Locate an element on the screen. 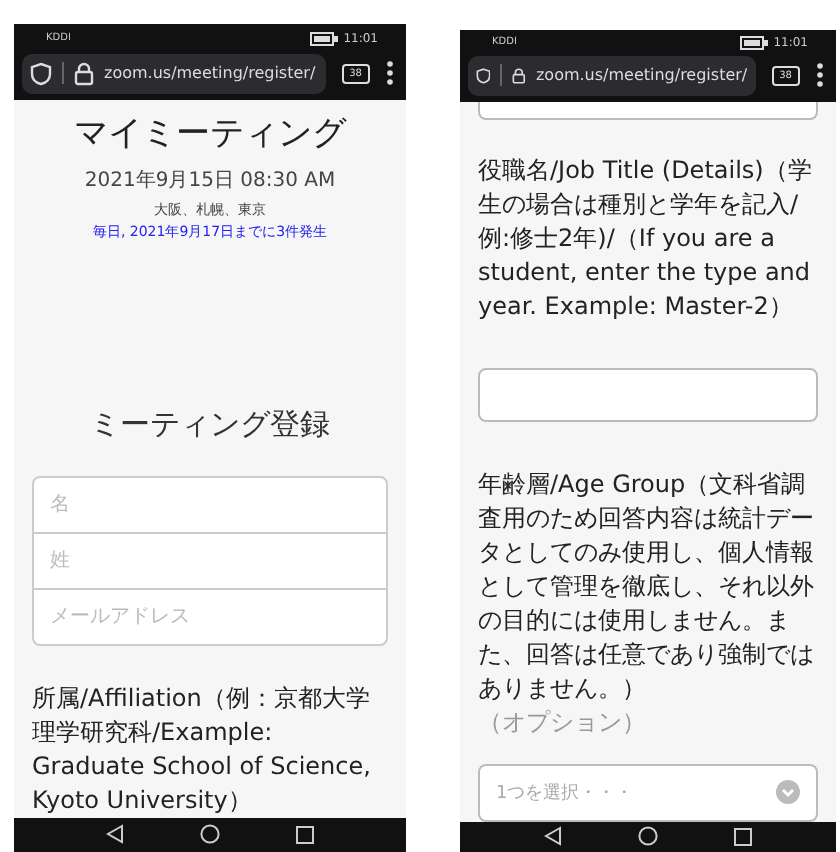  question-label: 役職名/Job Title (Details)（学生の場合は種別と学年を記入/例:修士2年)/（If you are a student, enter the type and year. Example: Master-2） is located at coordinates (646, 238).